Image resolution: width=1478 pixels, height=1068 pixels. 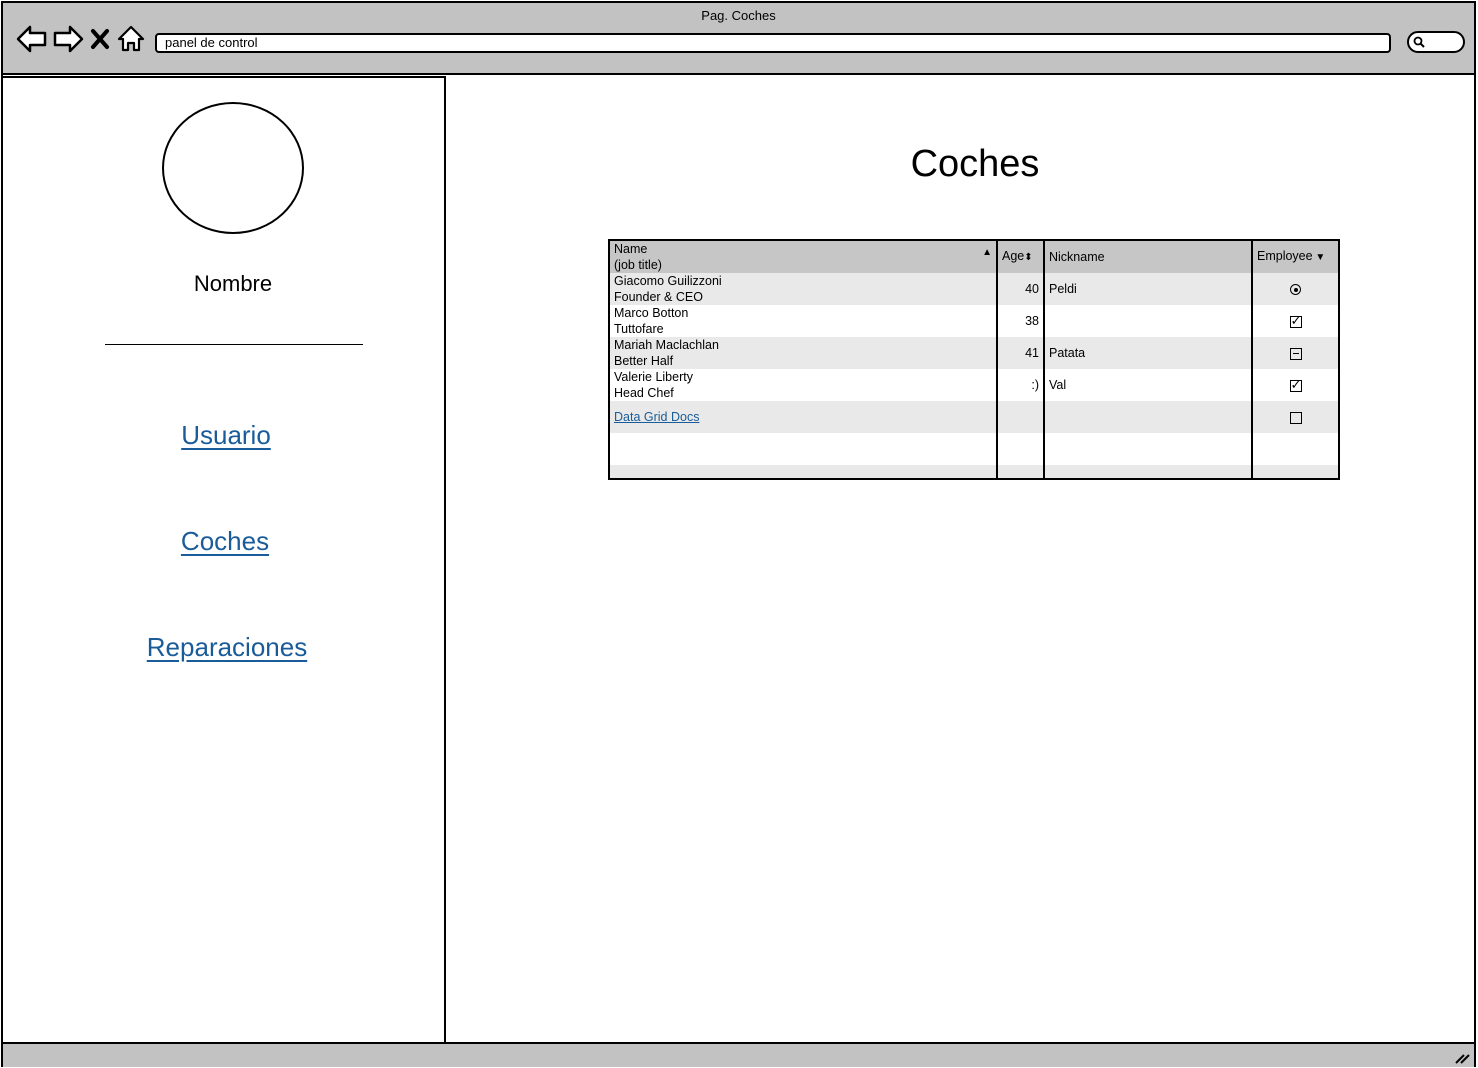 What do you see at coordinates (804, 289) in the screenshot?
I see `cell-name: Giacomo Guilizzoni Founder & CEO` at bounding box center [804, 289].